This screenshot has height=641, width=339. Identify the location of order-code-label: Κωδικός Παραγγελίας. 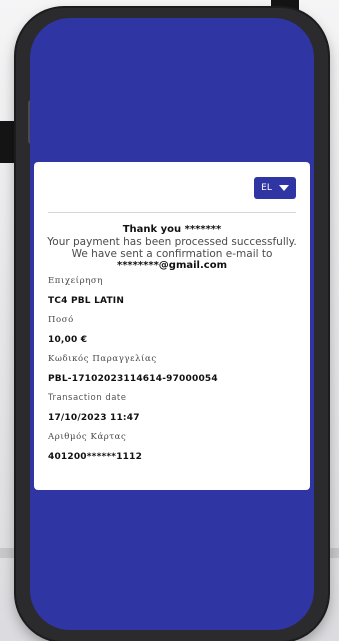
(102, 359).